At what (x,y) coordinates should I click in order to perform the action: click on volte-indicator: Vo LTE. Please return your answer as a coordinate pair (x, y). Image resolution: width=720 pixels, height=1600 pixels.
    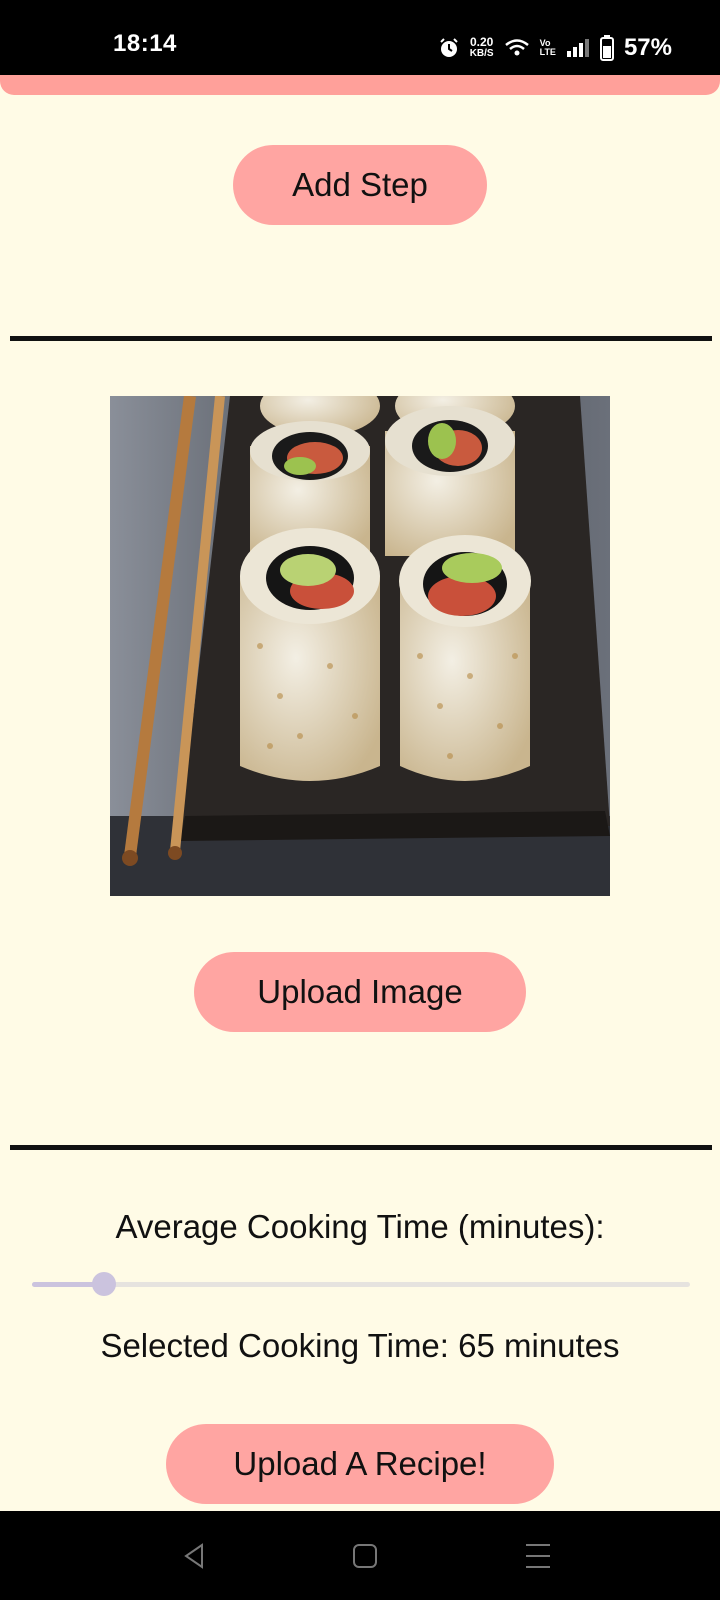
    Looking at the image, I should click on (548, 48).